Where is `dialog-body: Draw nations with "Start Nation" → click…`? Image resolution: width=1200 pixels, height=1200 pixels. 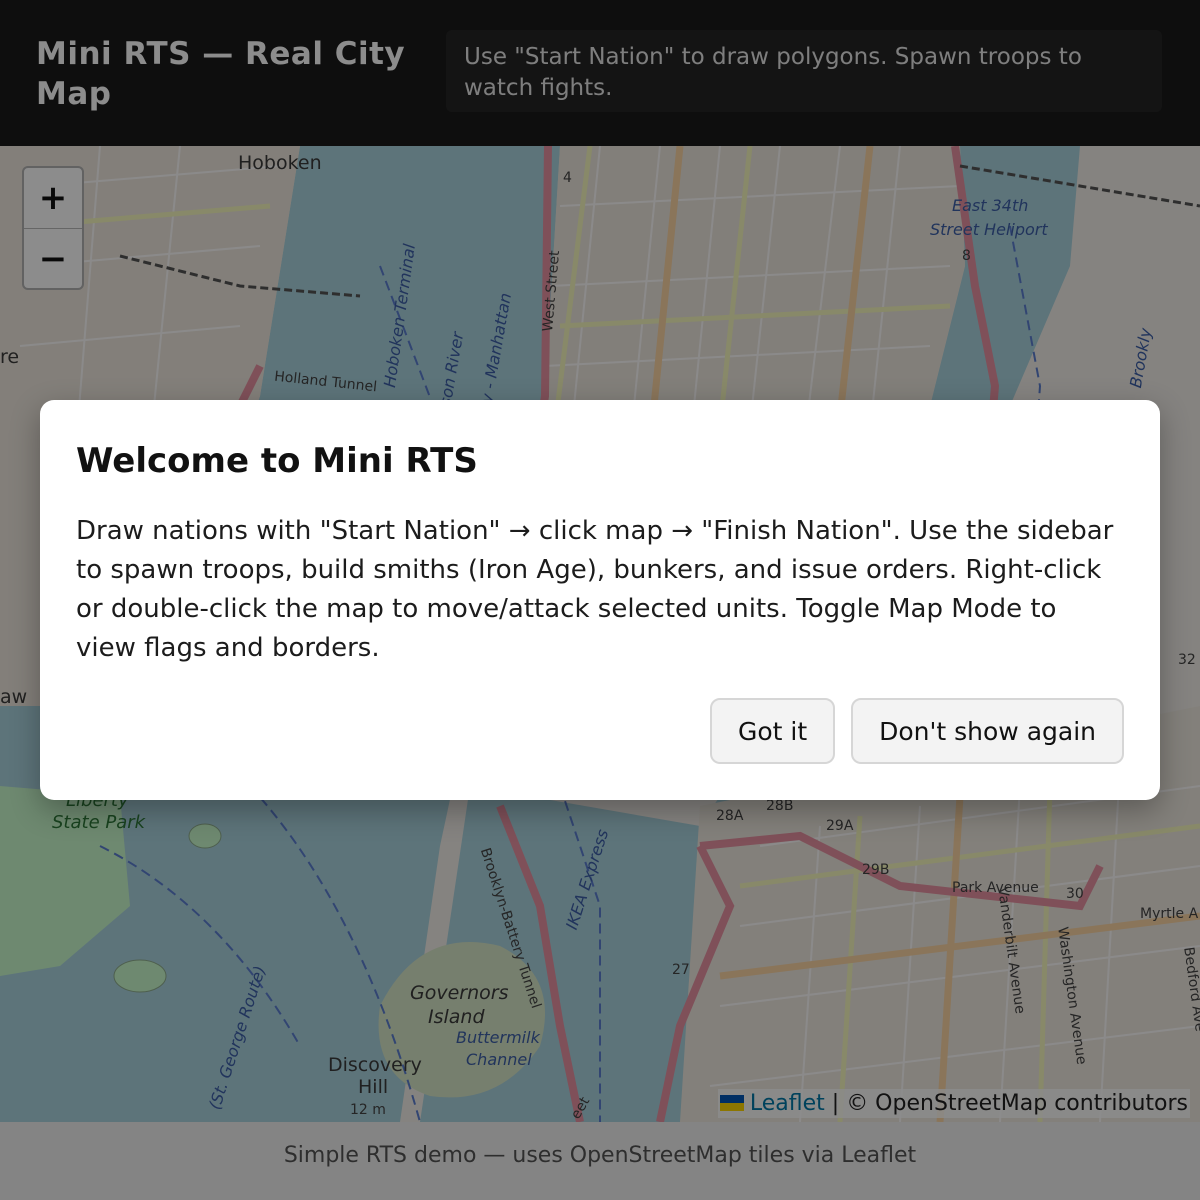 dialog-body: Draw nations with "Start Nation" → click… is located at coordinates (595, 589).